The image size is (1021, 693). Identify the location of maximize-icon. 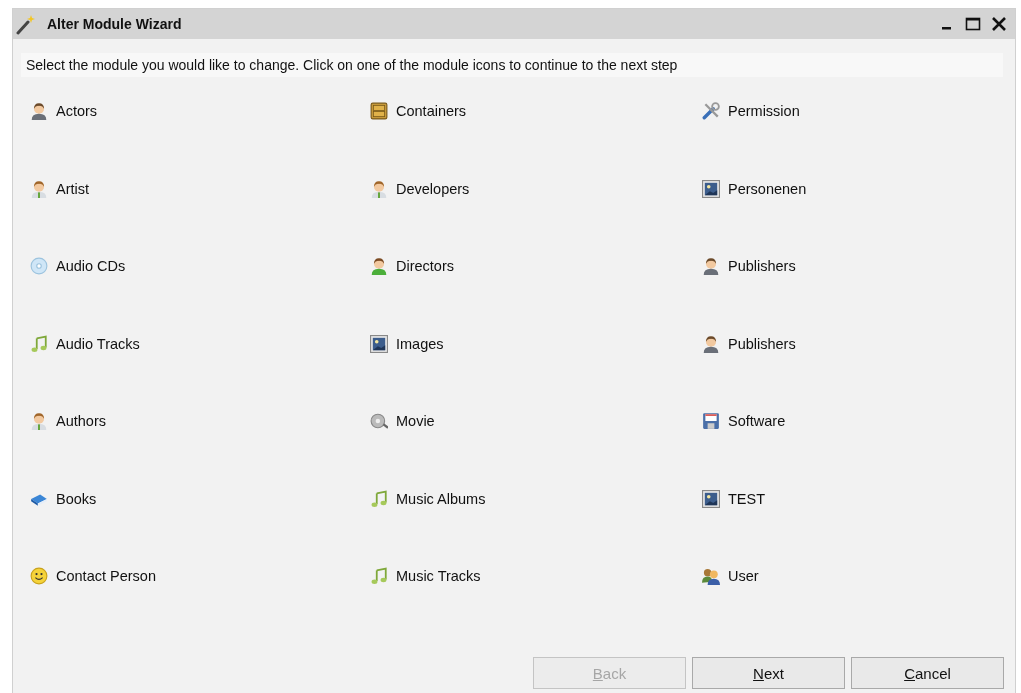
(973, 24).